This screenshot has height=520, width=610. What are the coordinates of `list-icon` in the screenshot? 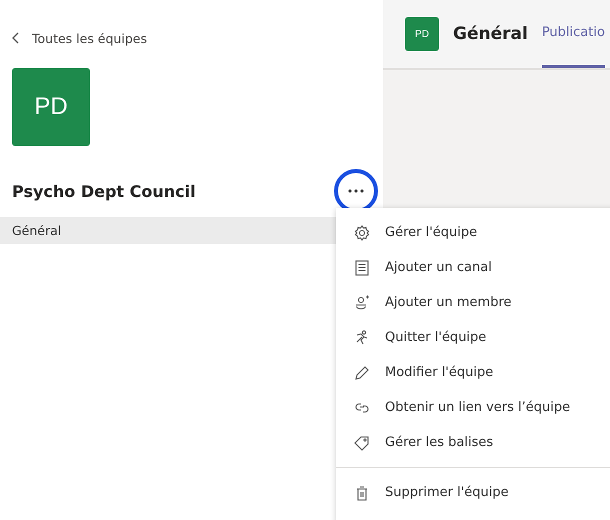 It's located at (362, 267).